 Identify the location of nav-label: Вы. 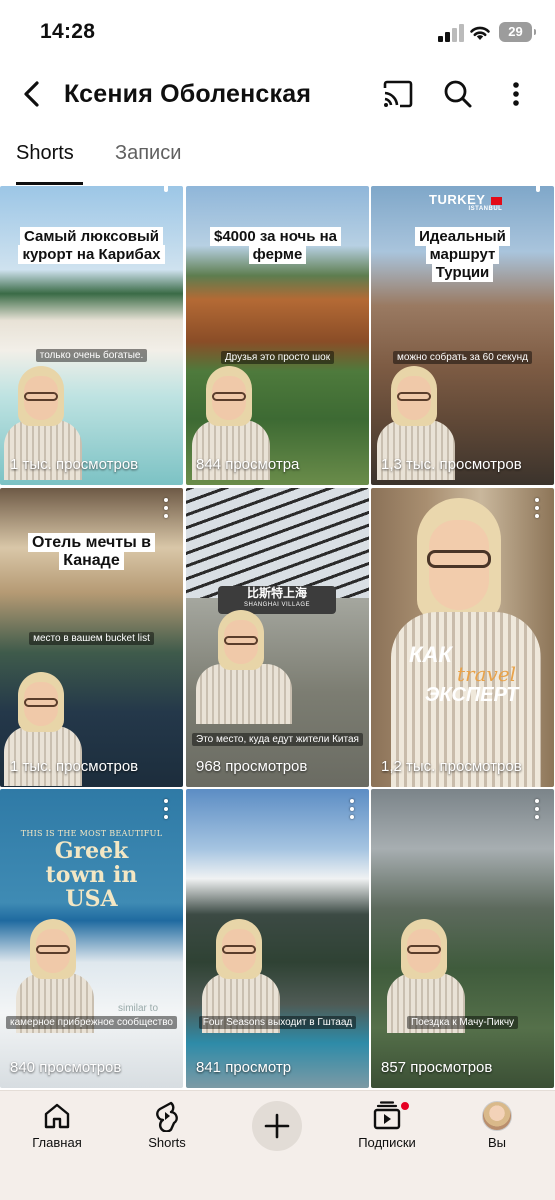
(496, 1142).